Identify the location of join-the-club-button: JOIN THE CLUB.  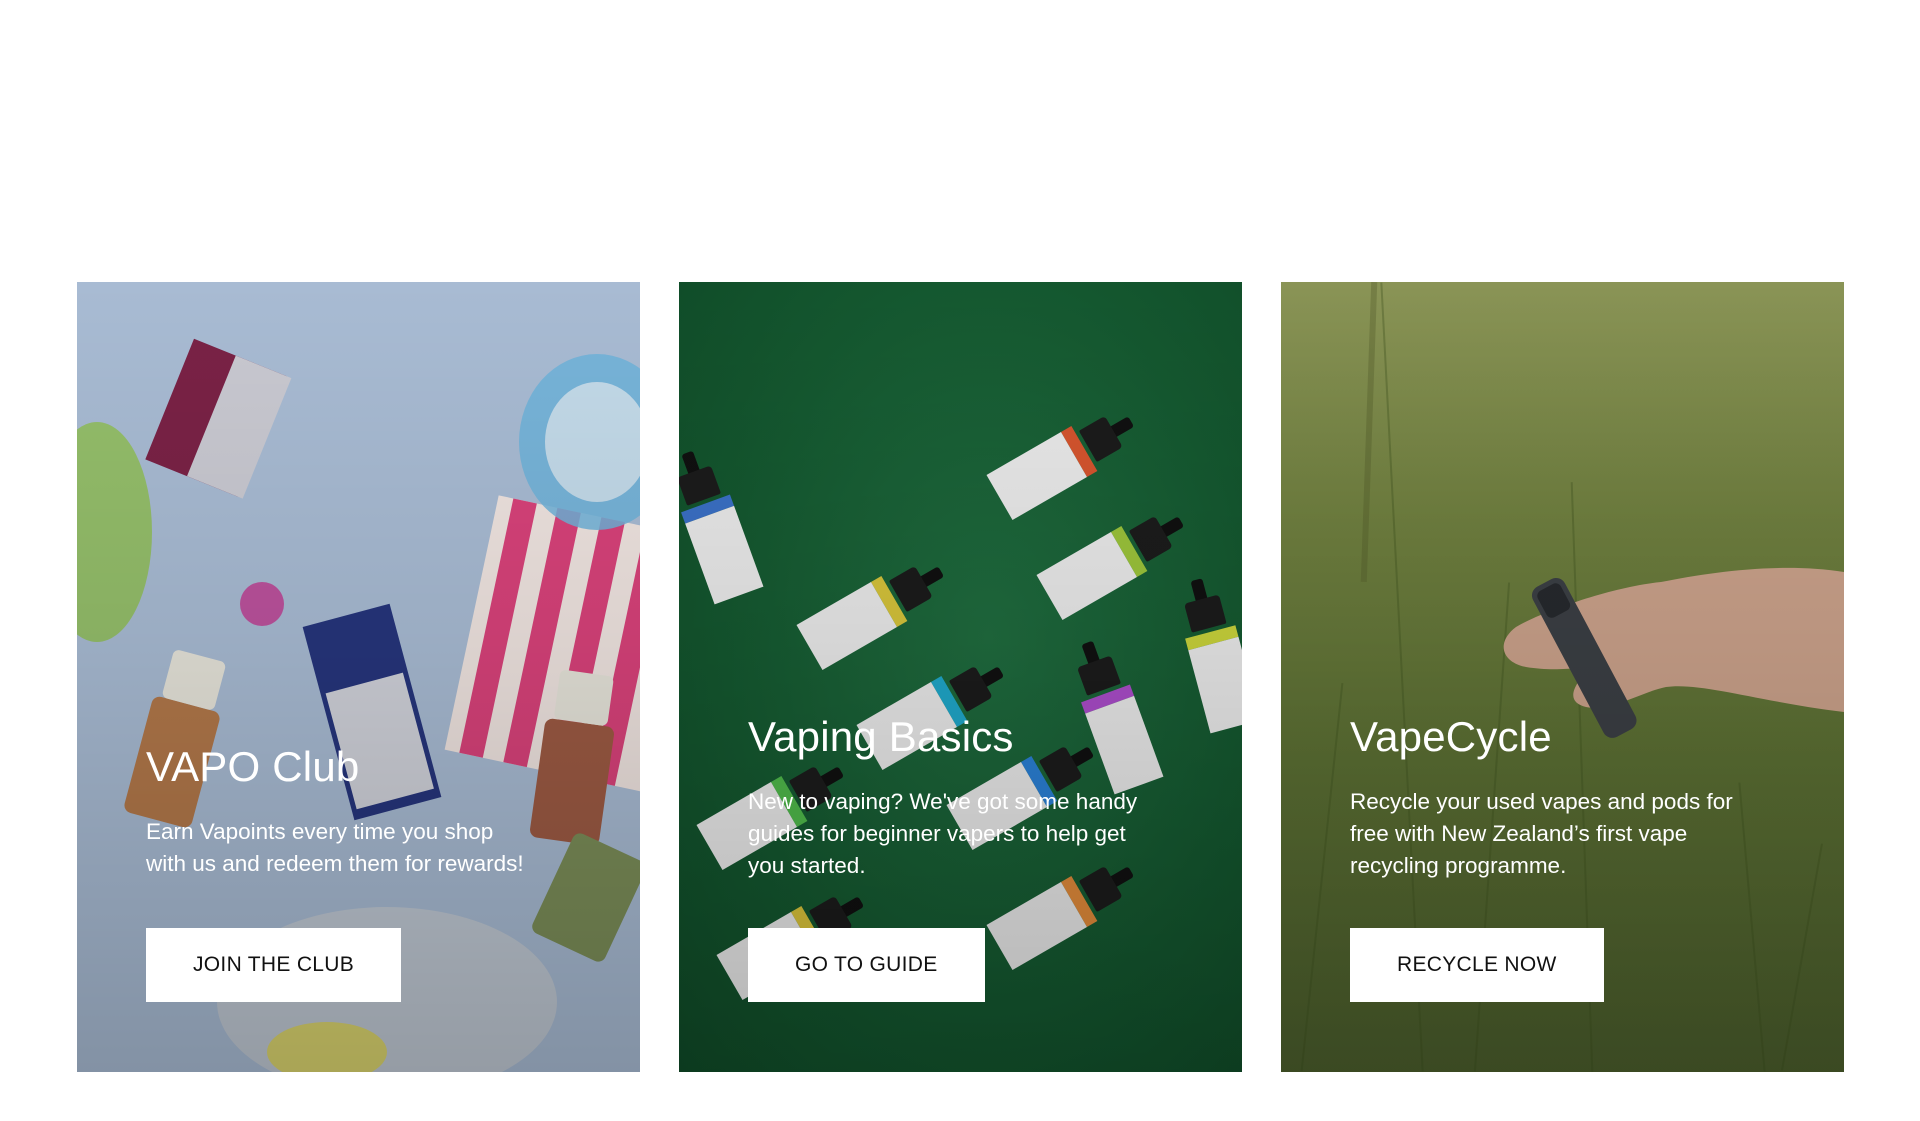
(274, 965).